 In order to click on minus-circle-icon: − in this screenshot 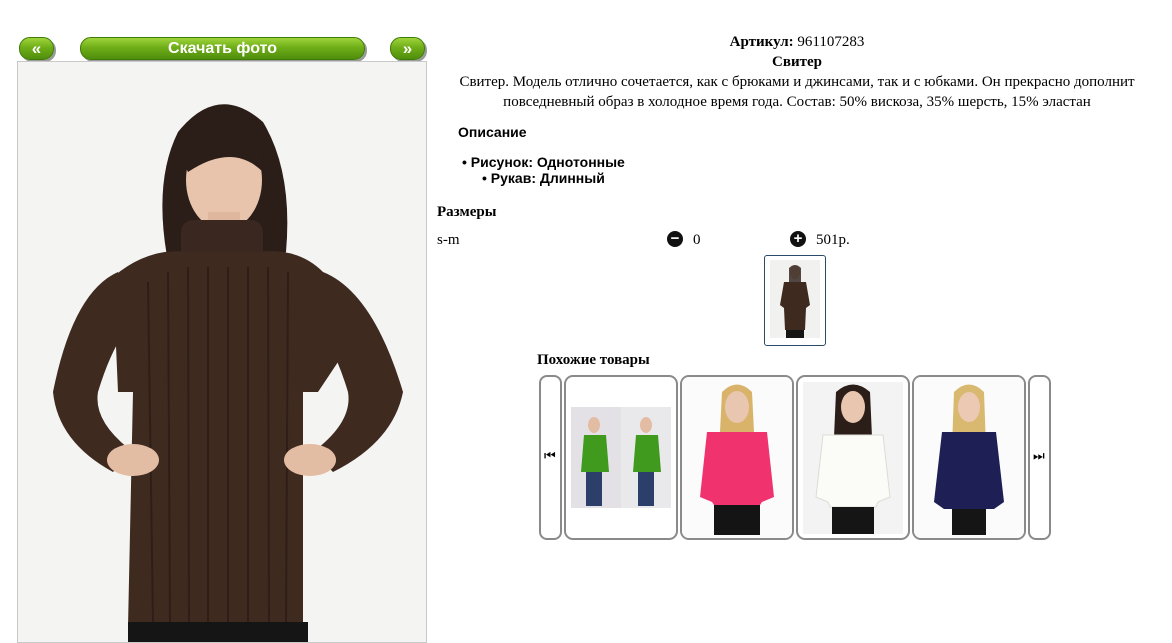, I will do `click(675, 239)`.